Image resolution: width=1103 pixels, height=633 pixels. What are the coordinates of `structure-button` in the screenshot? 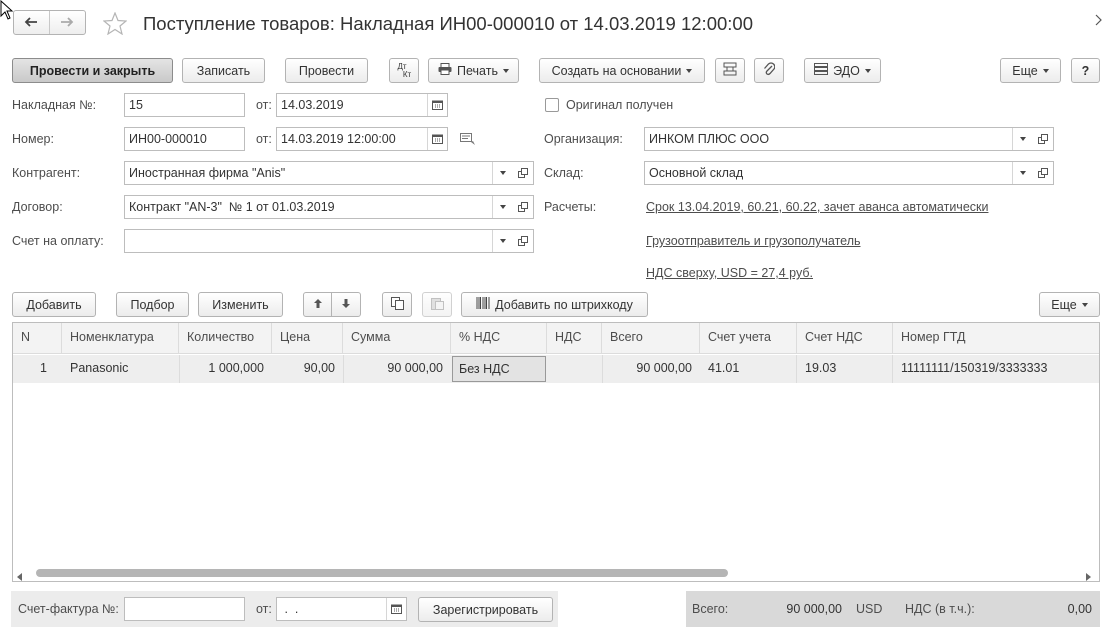 It's located at (730, 70).